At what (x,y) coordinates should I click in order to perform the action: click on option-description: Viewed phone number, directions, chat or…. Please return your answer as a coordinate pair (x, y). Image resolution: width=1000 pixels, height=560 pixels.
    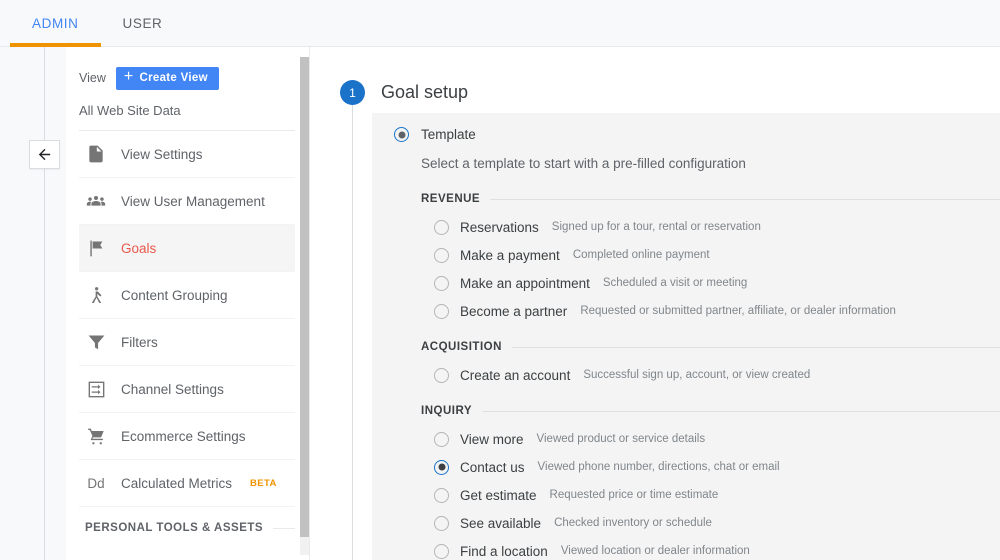
    Looking at the image, I should click on (658, 467).